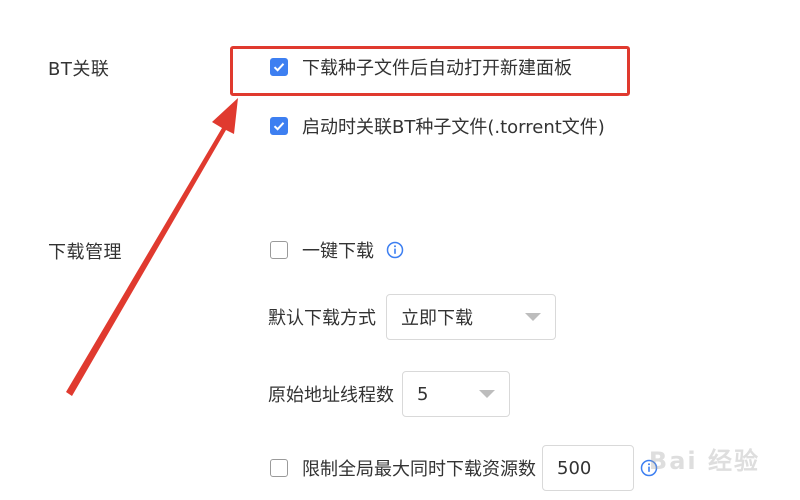 The height and width of the screenshot is (500, 800). I want to click on watermark: Bai 经验, so click(704, 461).